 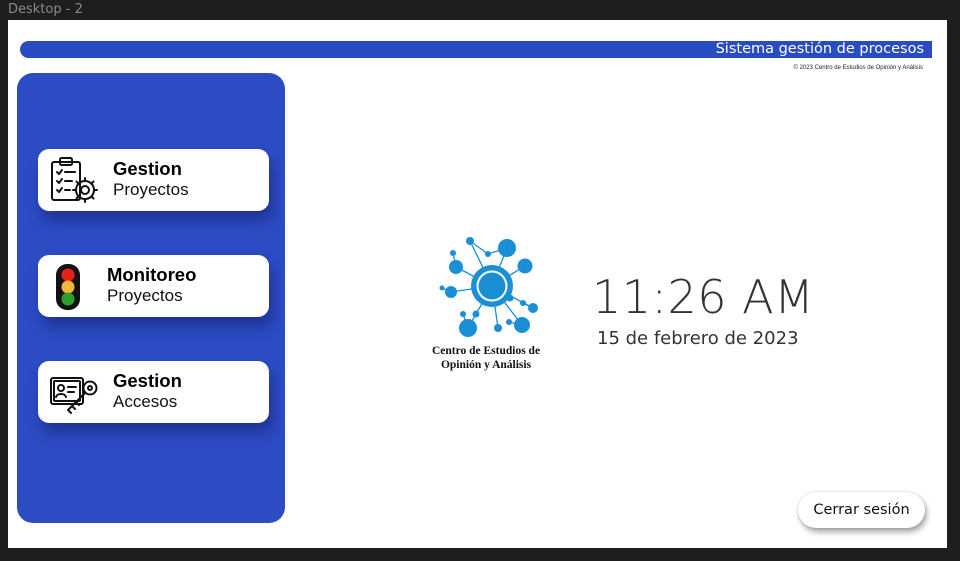 I want to click on menu-card-title: Monitoreo, so click(x=152, y=274).